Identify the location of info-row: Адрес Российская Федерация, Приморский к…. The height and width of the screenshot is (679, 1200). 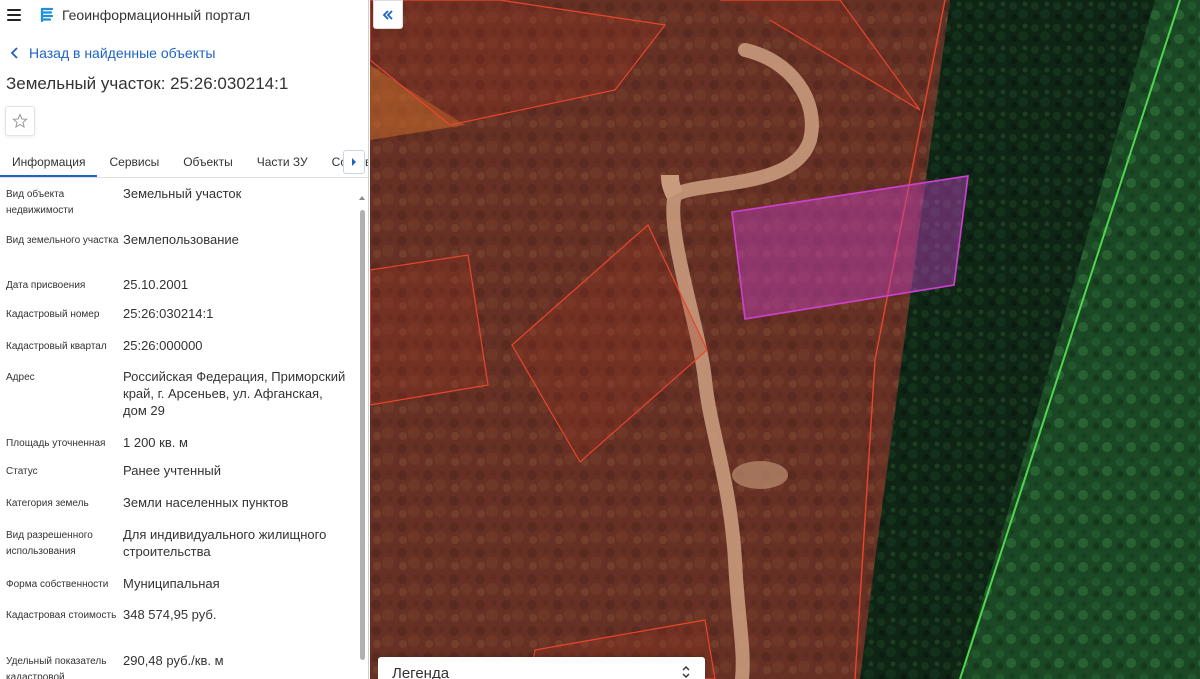
(178, 398).